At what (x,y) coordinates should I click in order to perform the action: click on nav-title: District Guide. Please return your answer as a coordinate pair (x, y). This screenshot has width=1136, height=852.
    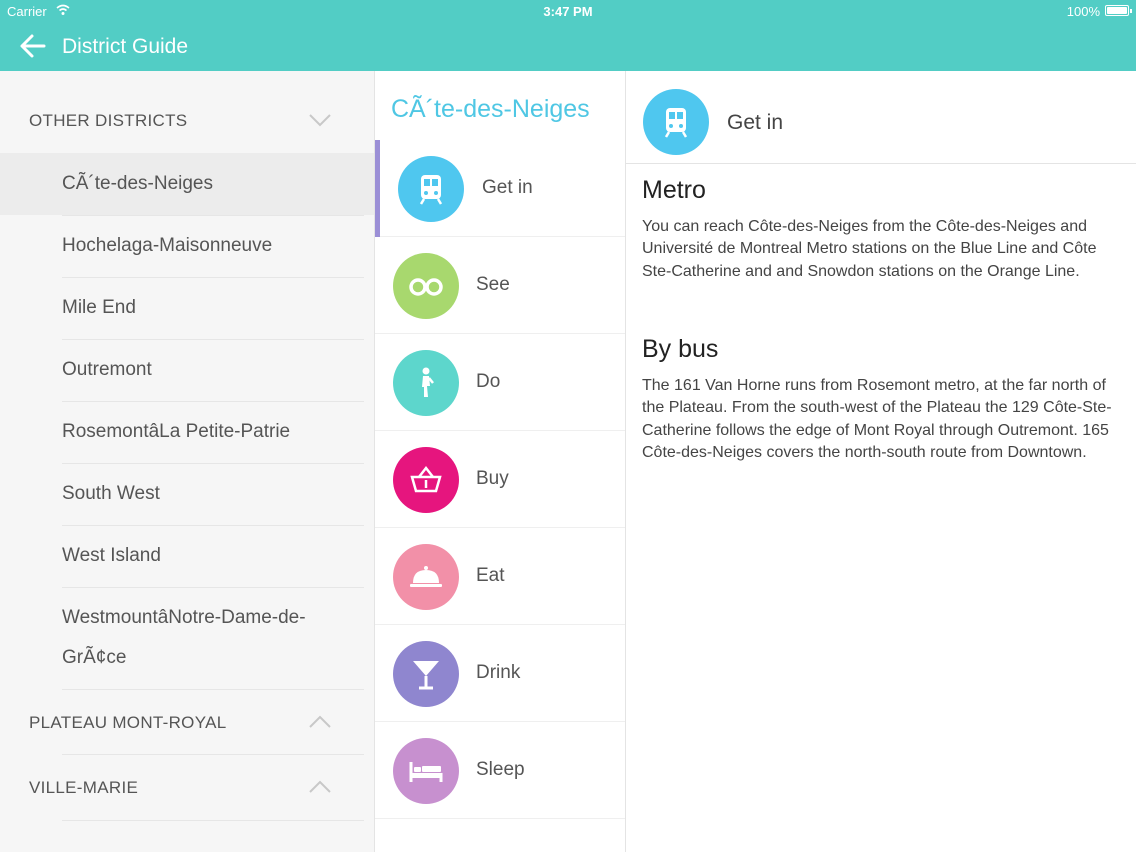
    Looking at the image, I should click on (125, 46).